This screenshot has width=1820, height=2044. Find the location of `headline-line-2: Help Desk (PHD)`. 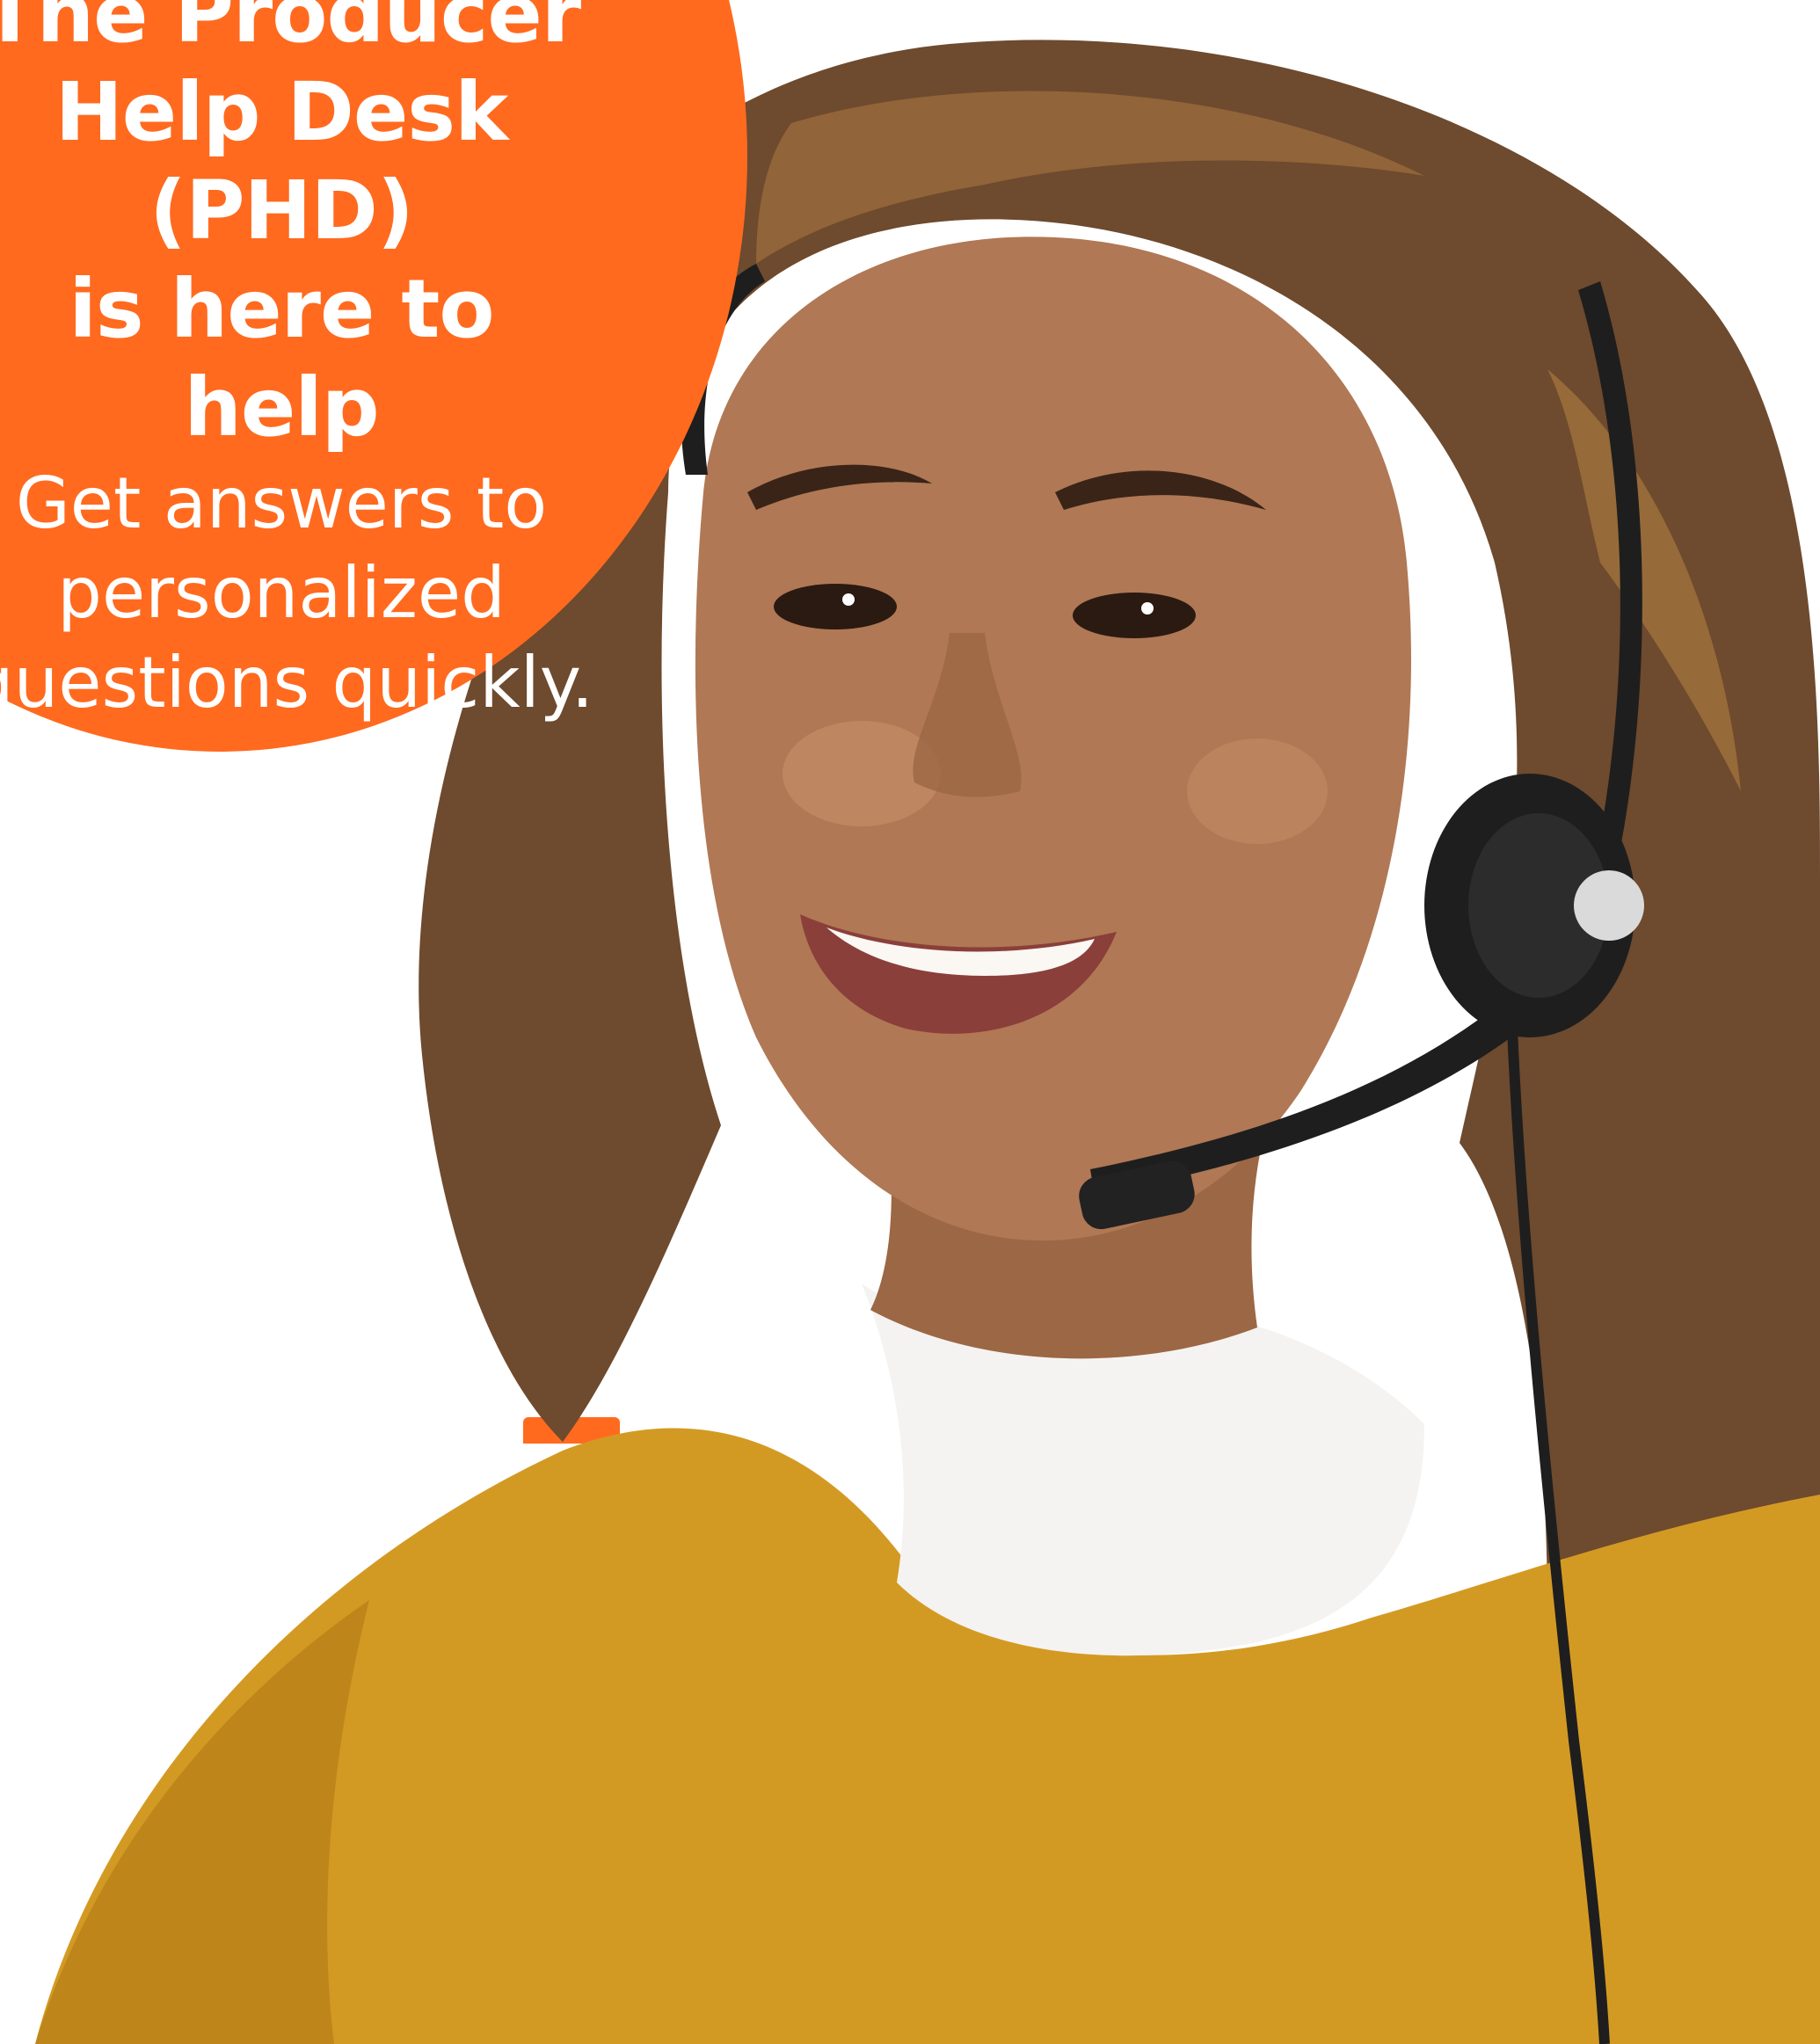

headline-line-2: Help Desk (PHD) is located at coordinates (282, 161).